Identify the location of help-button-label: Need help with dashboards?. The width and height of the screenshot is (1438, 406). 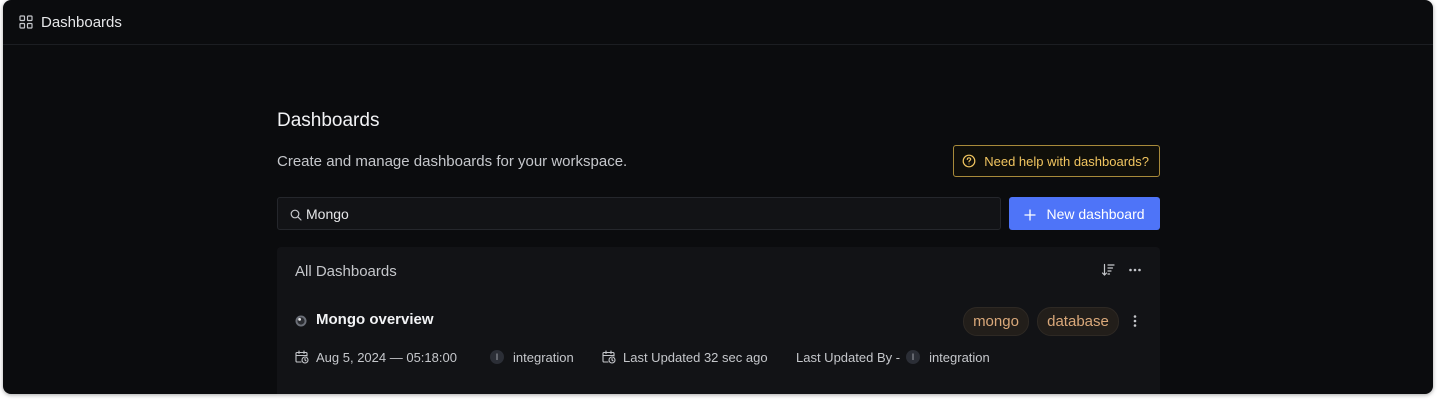
(1066, 161).